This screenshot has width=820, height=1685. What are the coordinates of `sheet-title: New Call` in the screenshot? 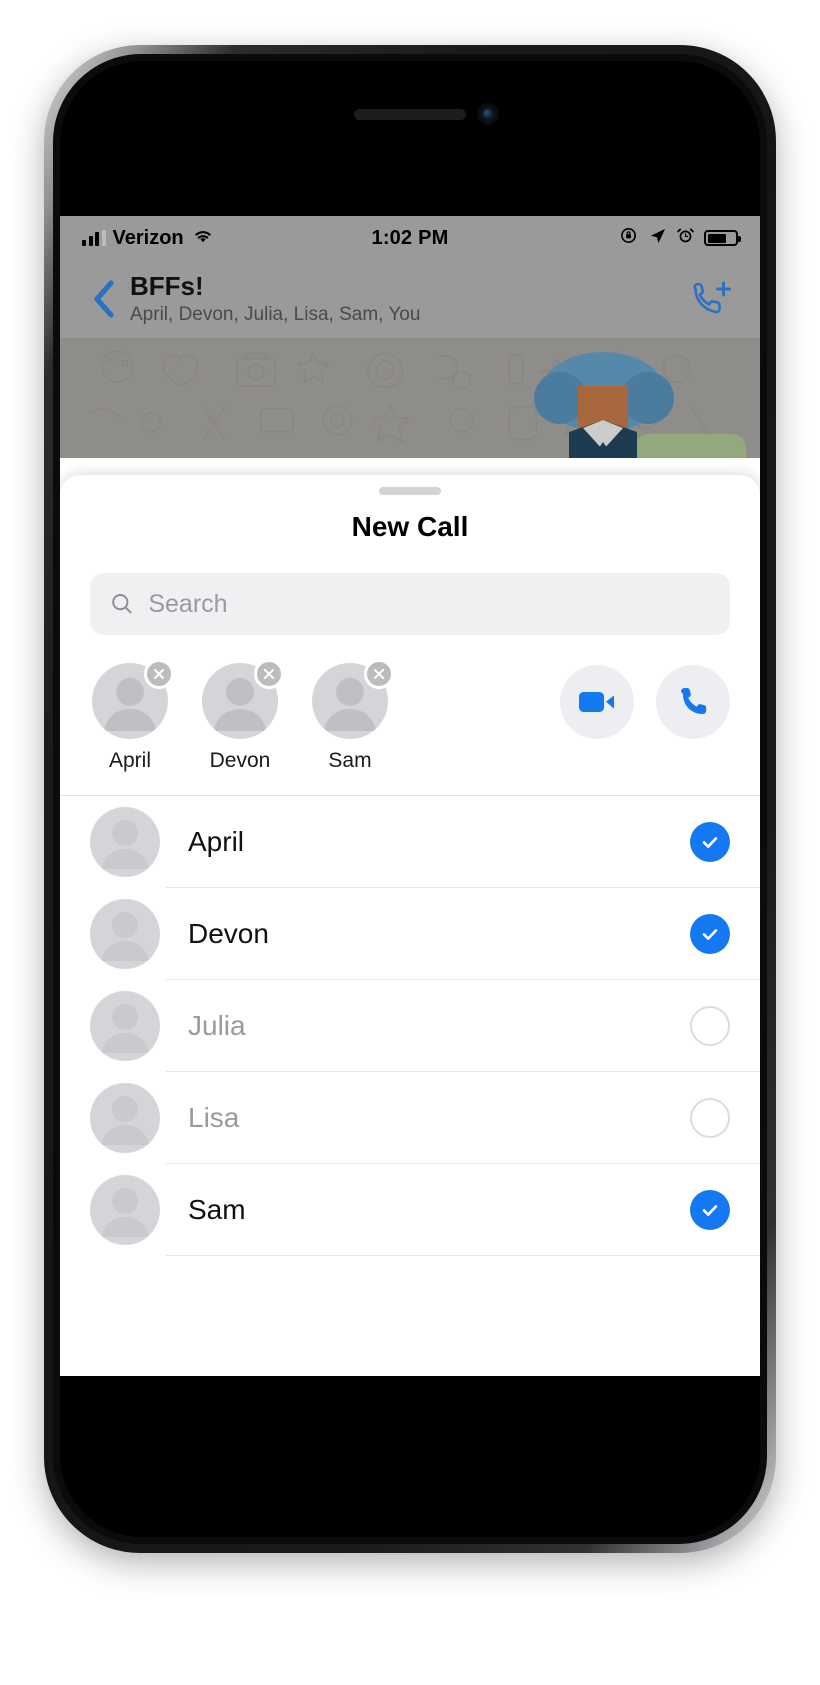 It's located at (410, 526).